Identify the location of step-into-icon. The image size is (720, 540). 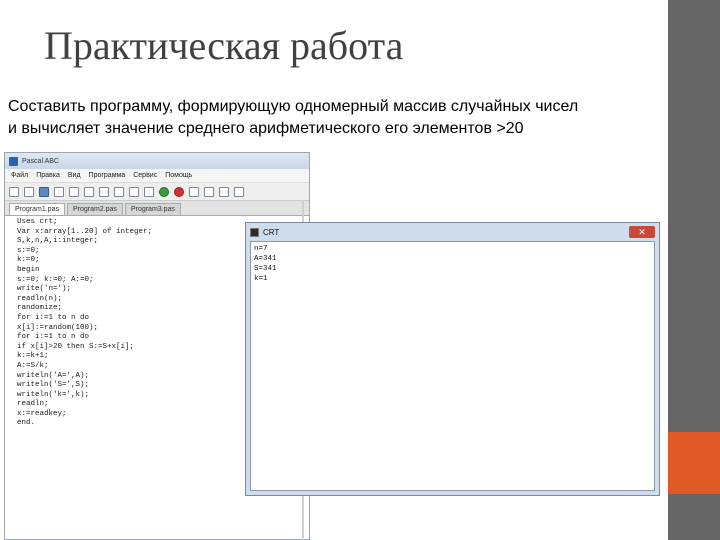
(194, 191).